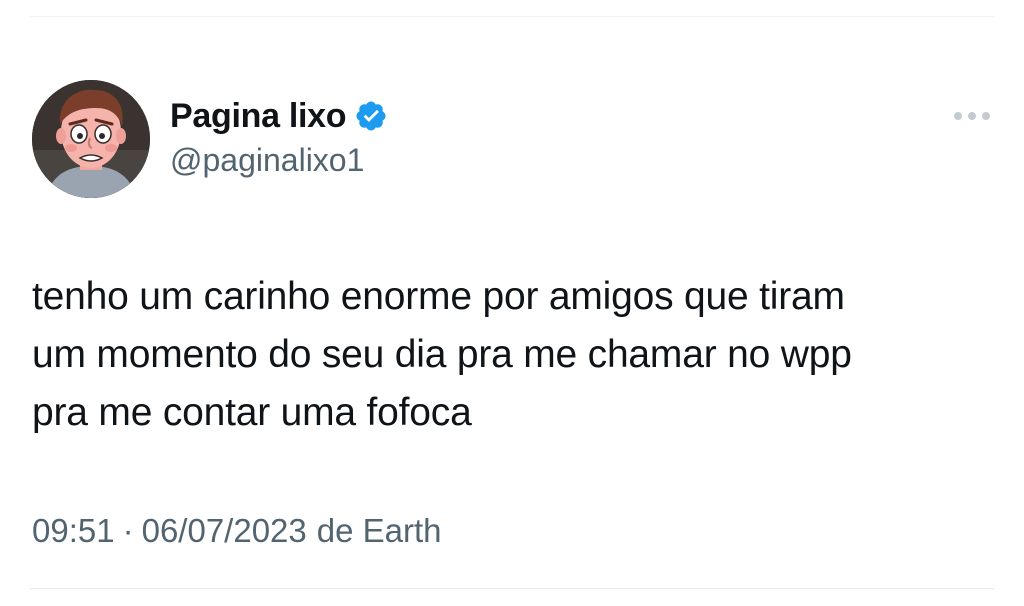 This screenshot has width=1024, height=606. Describe the element at coordinates (258, 116) in the screenshot. I see `display-name: Pagina lixo` at that location.